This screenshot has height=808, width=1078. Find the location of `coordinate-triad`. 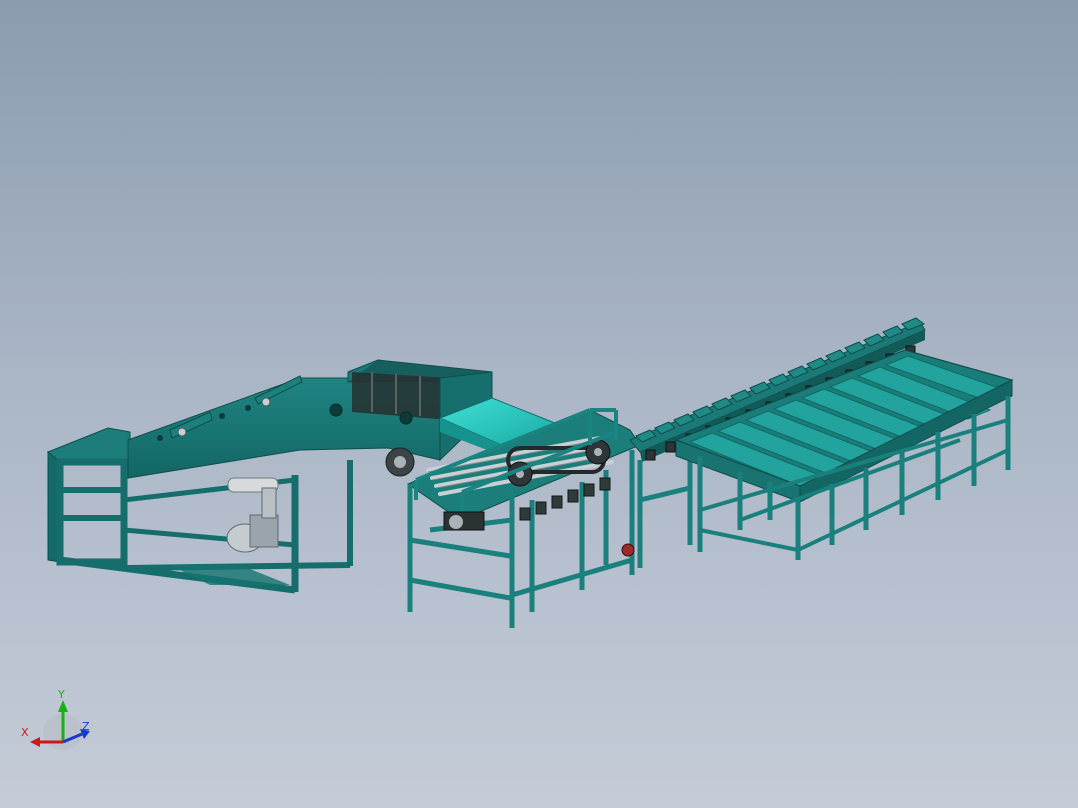

coordinate-triad is located at coordinates (60, 725).